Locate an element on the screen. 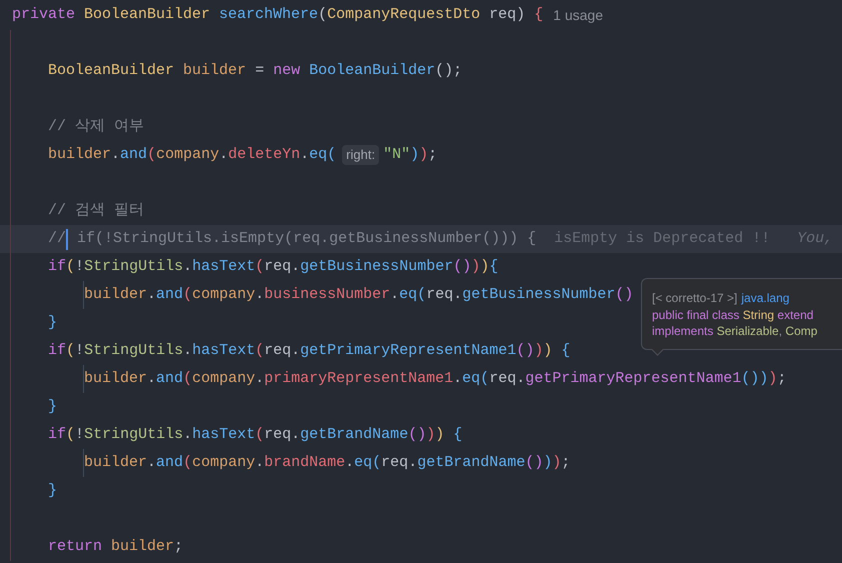 The width and height of the screenshot is (842, 563). usage-hint: 1 usage is located at coordinates (578, 15).